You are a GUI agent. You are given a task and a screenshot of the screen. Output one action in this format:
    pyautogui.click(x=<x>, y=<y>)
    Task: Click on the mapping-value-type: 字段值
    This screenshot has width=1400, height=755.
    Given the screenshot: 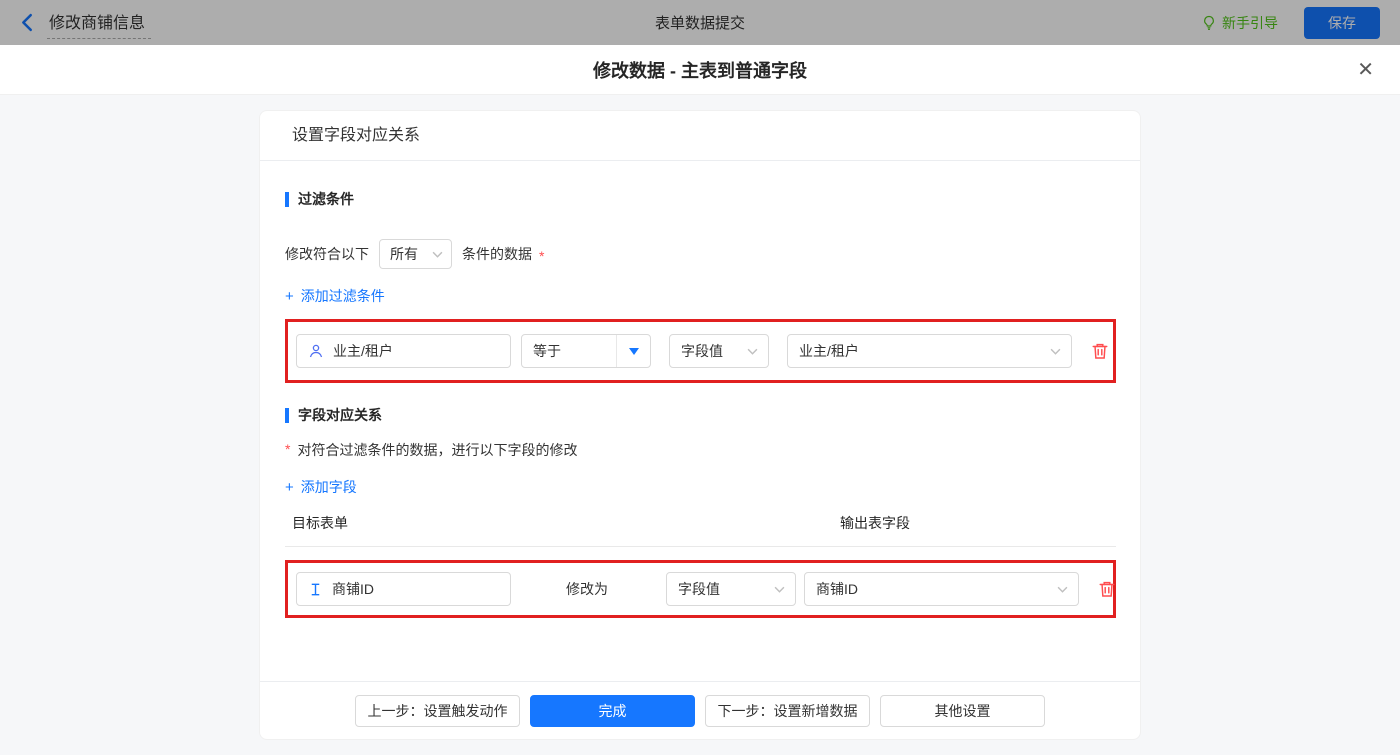 What is the action you would take?
    pyautogui.click(x=699, y=589)
    